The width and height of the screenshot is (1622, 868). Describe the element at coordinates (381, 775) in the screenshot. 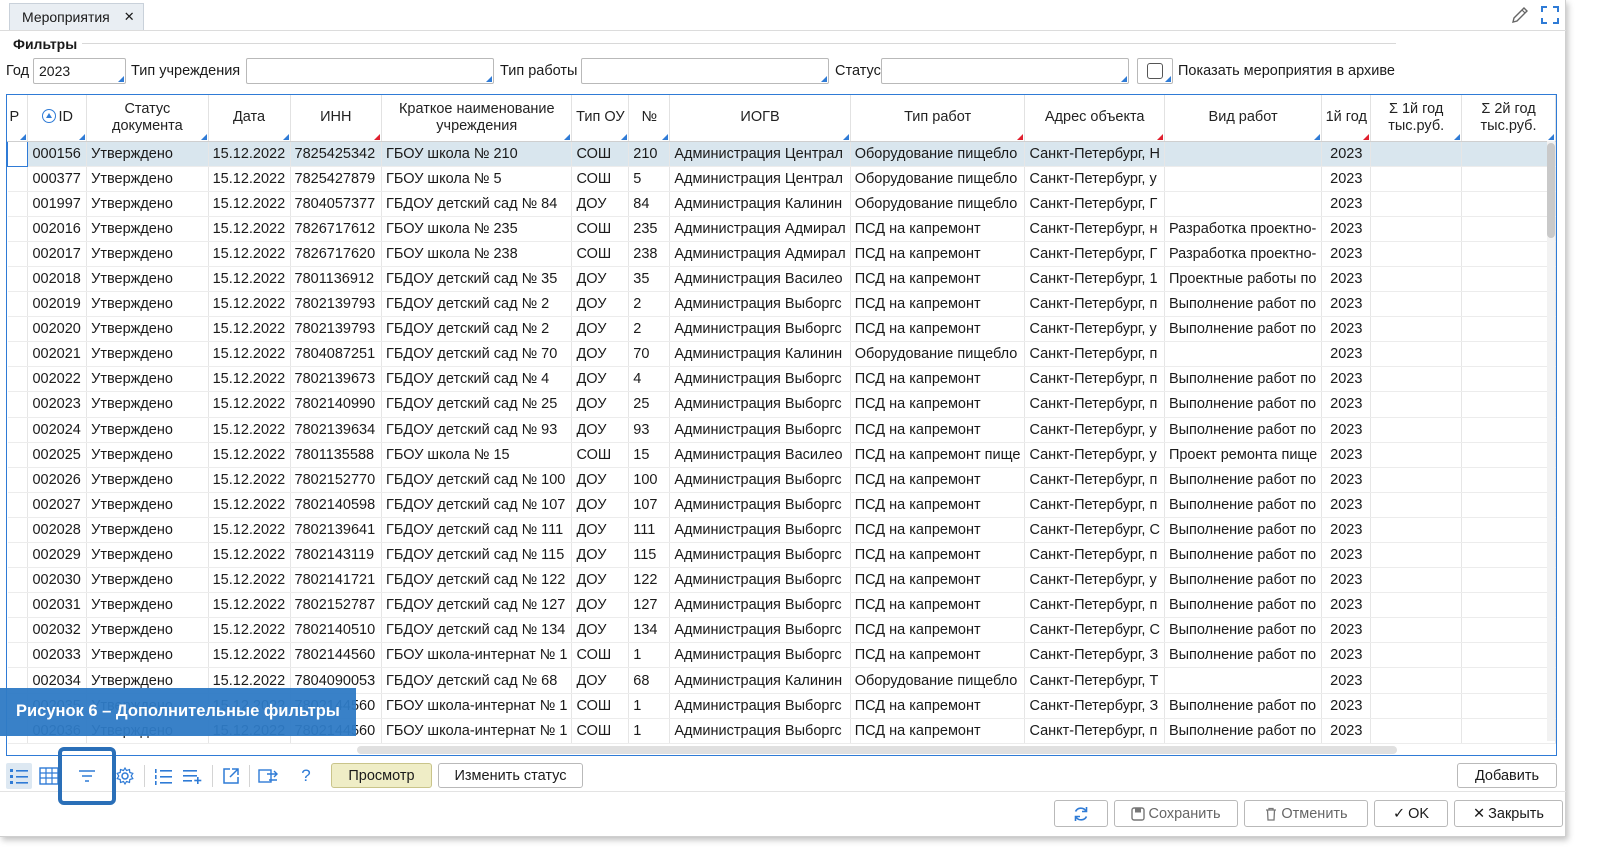

I see `view-button: Просмотр` at that location.